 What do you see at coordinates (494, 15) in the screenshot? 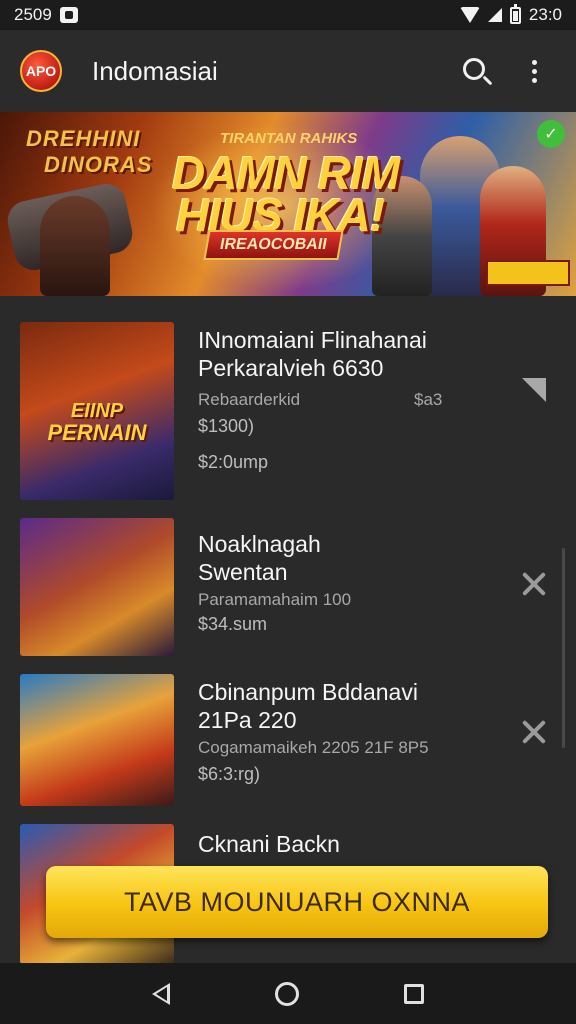
I see `cell-signal-icon` at bounding box center [494, 15].